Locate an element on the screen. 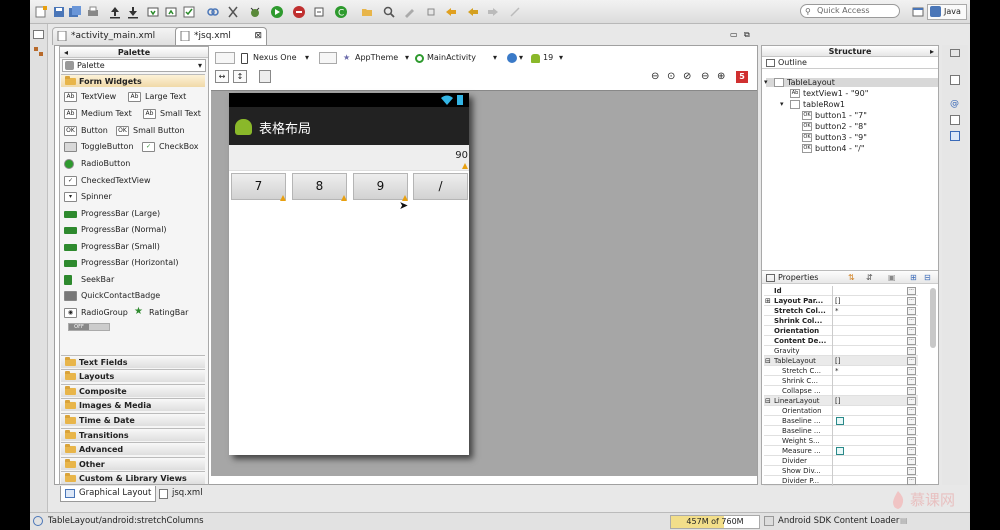  export-icon is located at coordinates (171, 12).